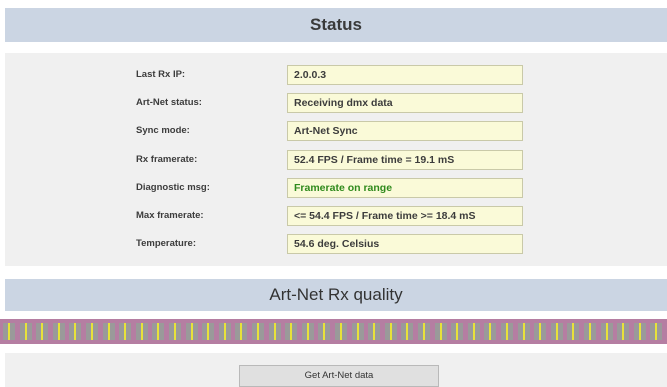 The image size is (667, 387). Describe the element at coordinates (161, 74) in the screenshot. I see `status-label: Last Rx IP:` at that location.